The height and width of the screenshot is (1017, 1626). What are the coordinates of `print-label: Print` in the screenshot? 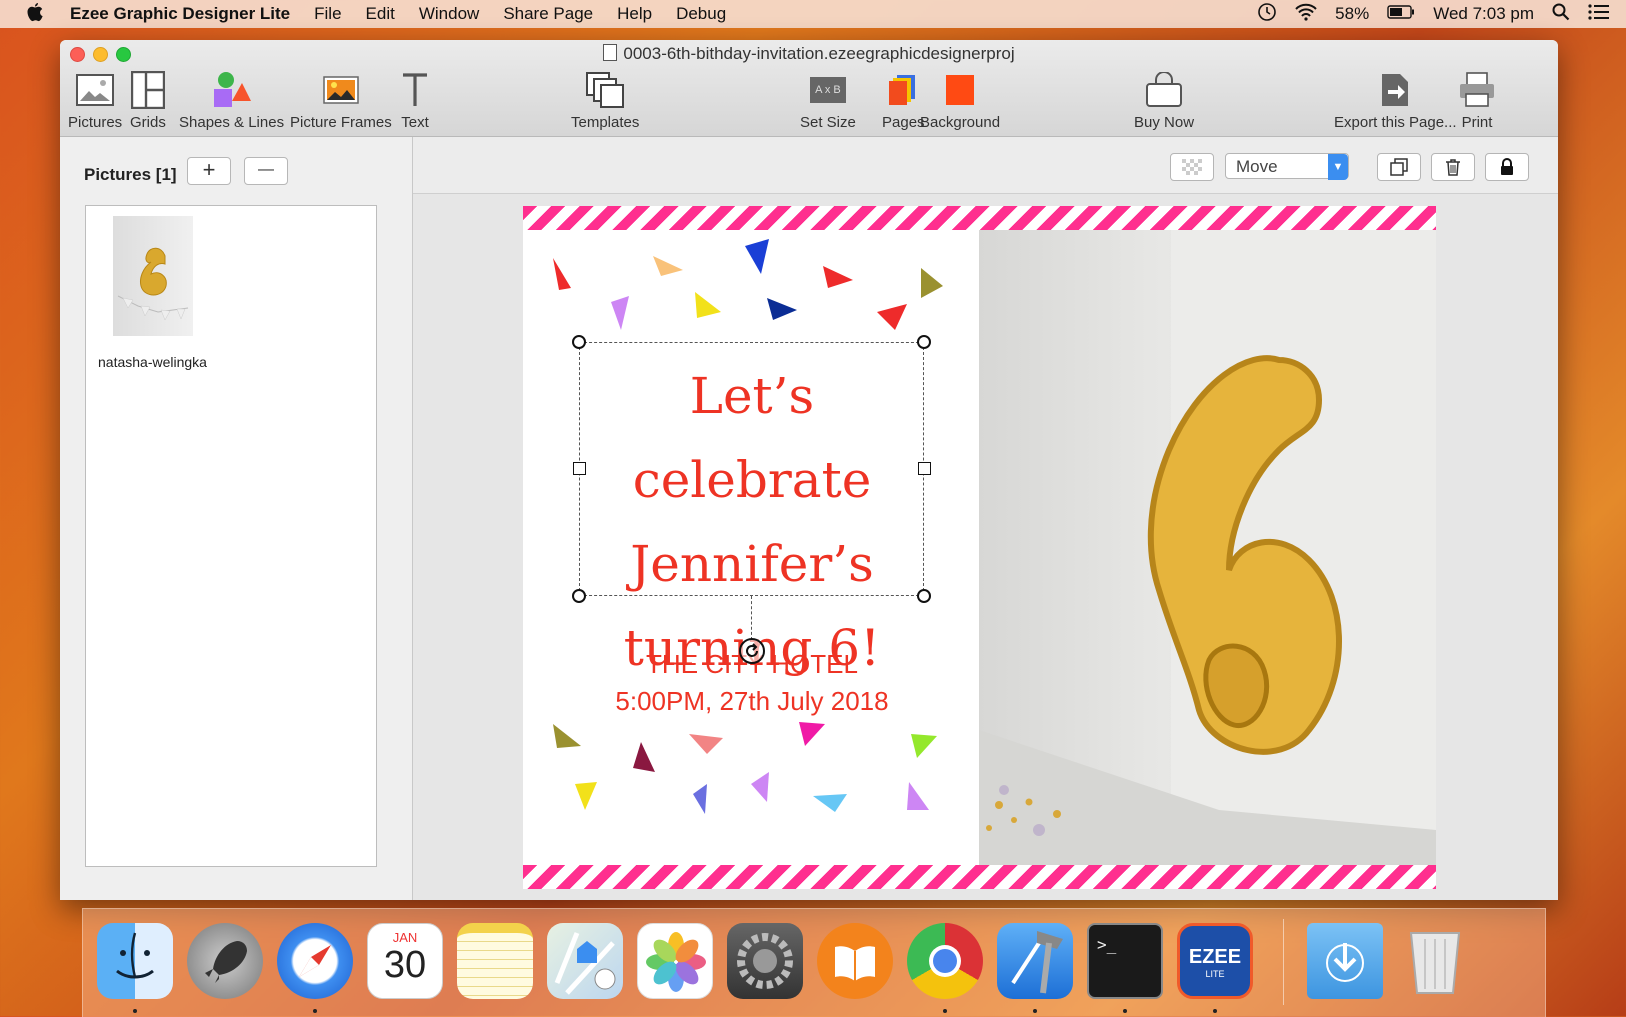 It's located at (1477, 122).